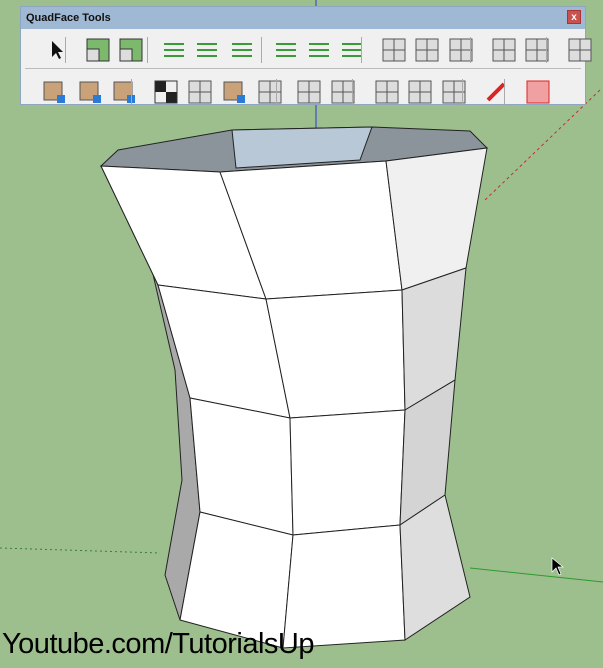 The height and width of the screenshot is (668, 603). What do you see at coordinates (158, 644) in the screenshot?
I see `watermark: Youtube.com/TutorialsUp` at bounding box center [158, 644].